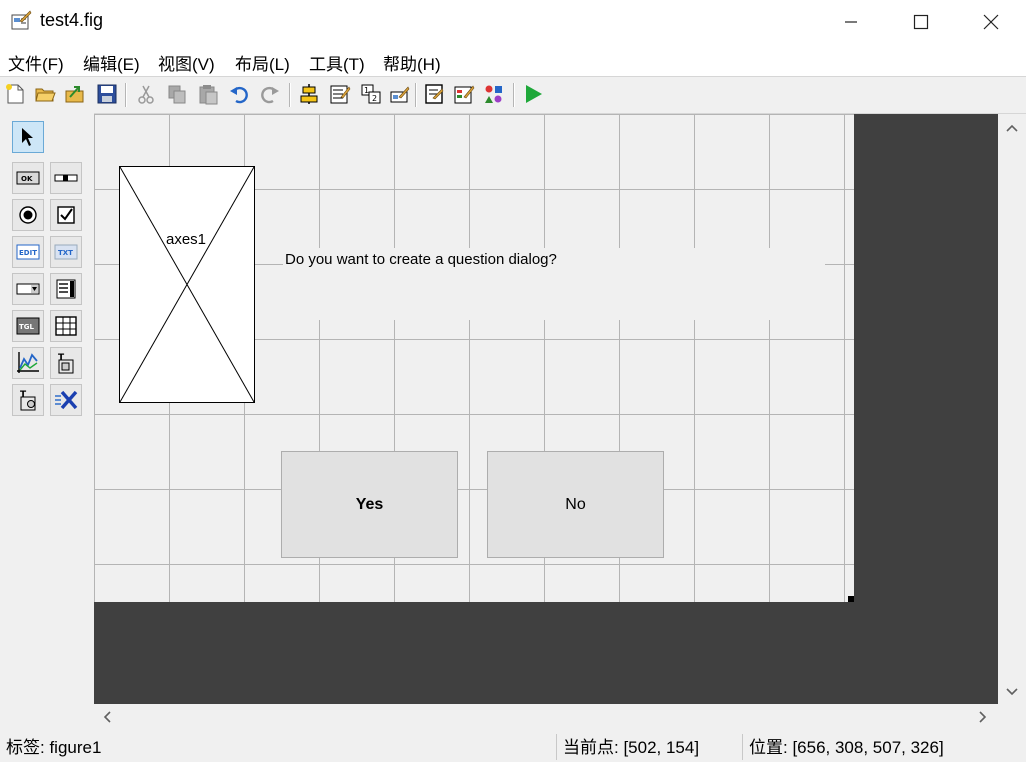  Describe the element at coordinates (369, 504) in the screenshot. I see `yes-button: Yes` at that location.